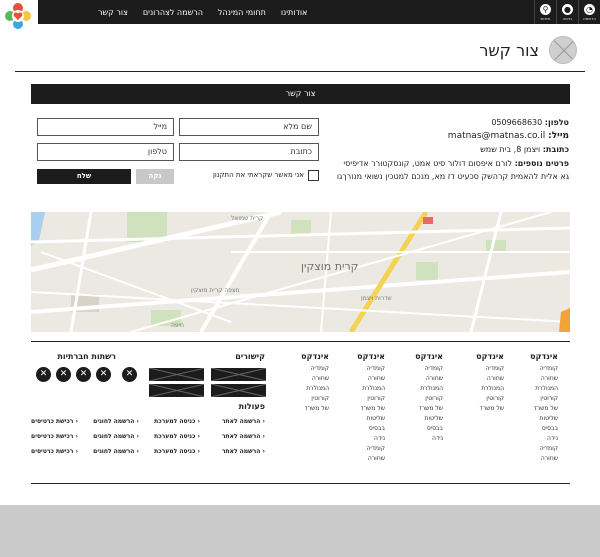 Image resolution: width=600 pixels, height=557 pixels. What do you see at coordinates (249, 127) in the screenshot?
I see `fullname-input: שם מלא` at bounding box center [249, 127].